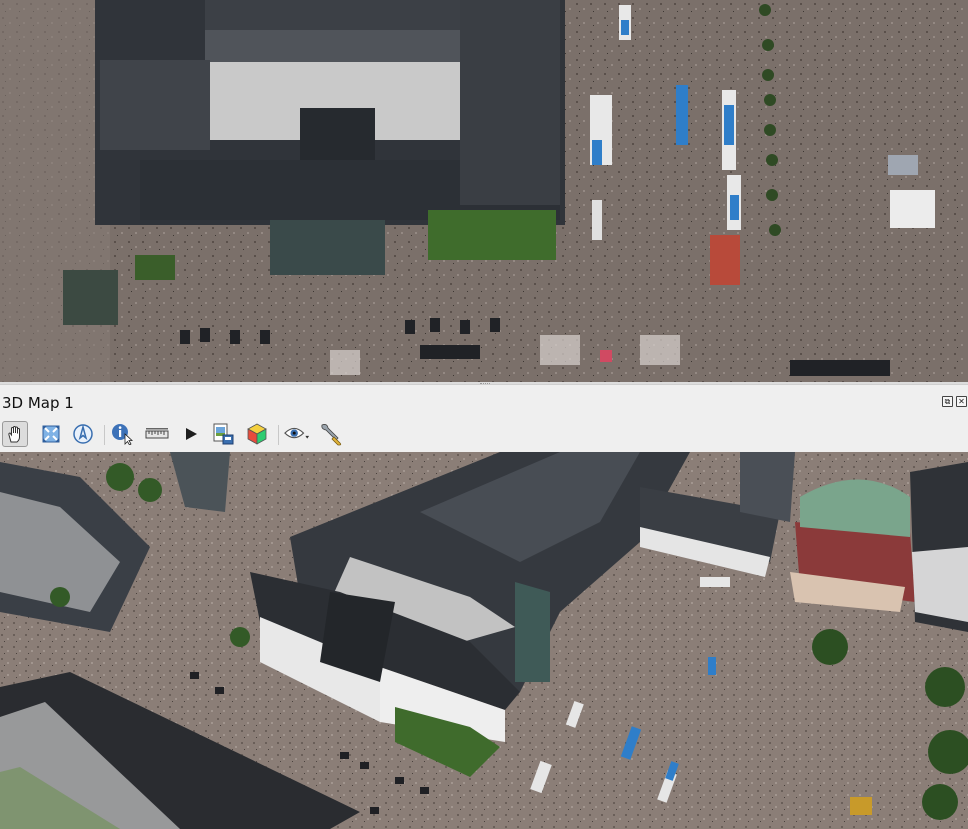 Image resolution: width=968 pixels, height=829 pixels. I want to click on measure-line-icon, so click(157, 433).